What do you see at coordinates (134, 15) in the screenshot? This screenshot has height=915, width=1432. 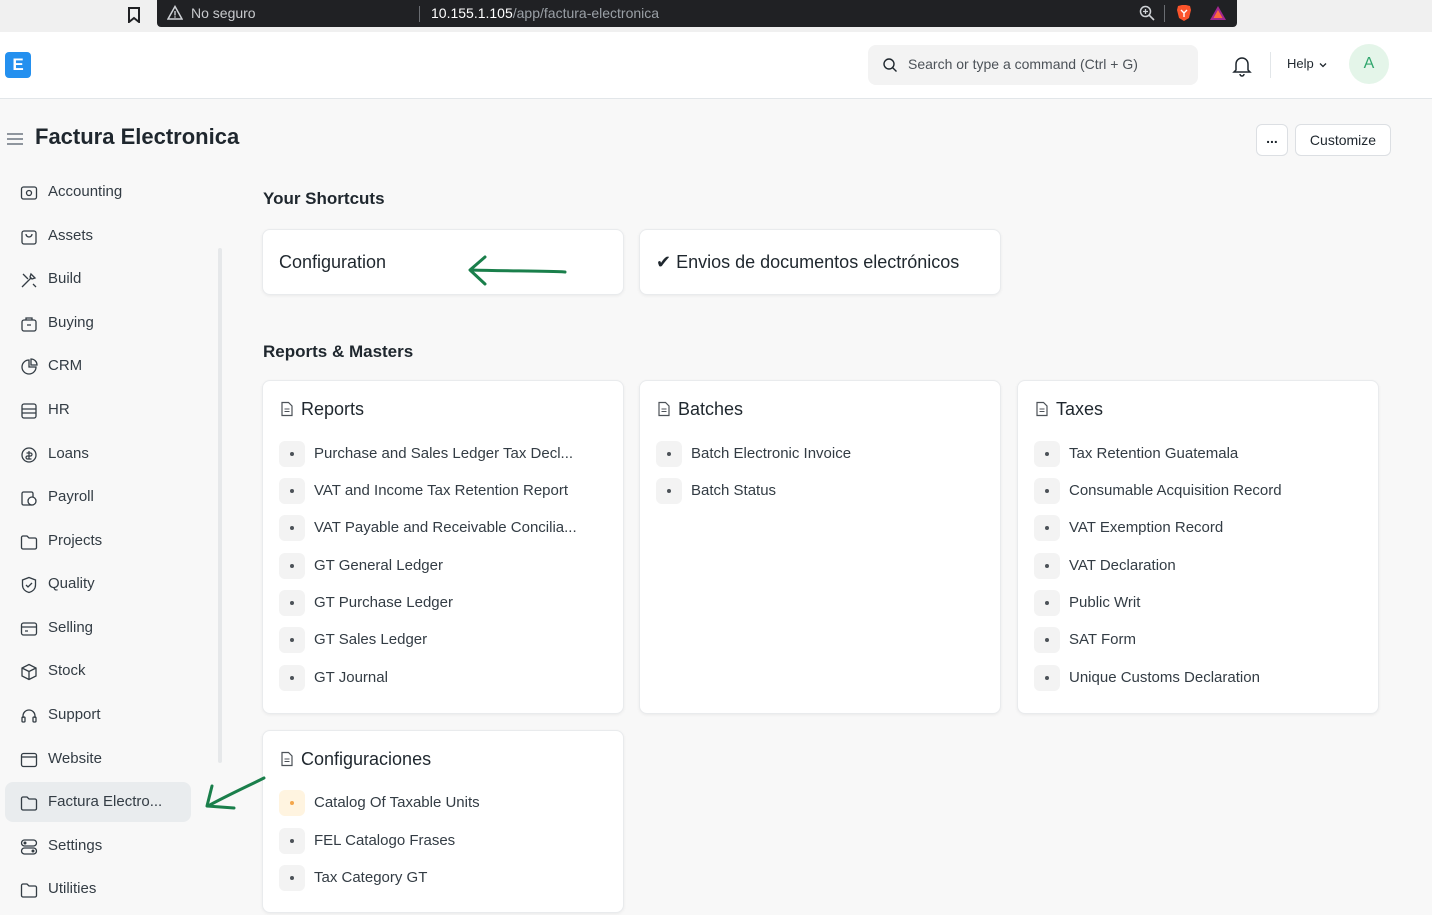 I see `bookmark-icon` at bounding box center [134, 15].